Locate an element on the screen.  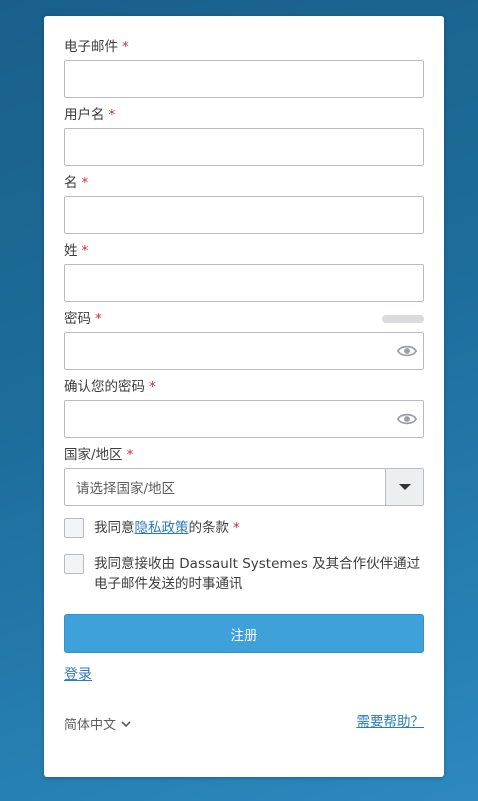
country-dropdown-button is located at coordinates (404, 487).